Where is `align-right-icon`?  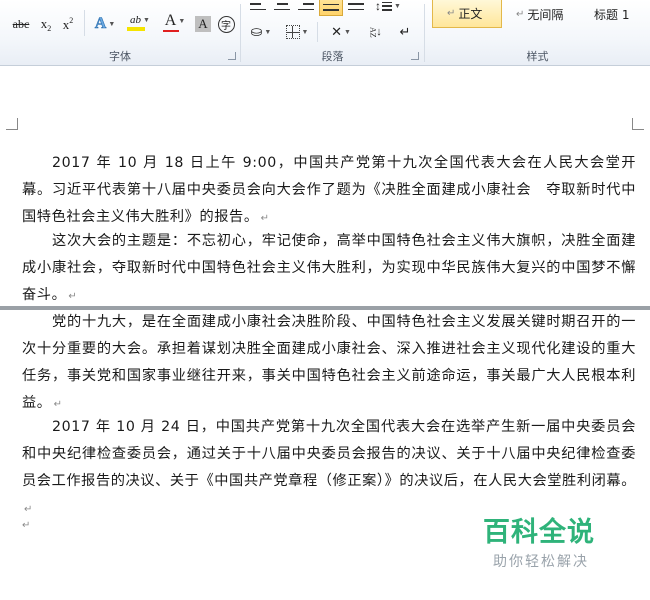
align-right-icon is located at coordinates (306, 5).